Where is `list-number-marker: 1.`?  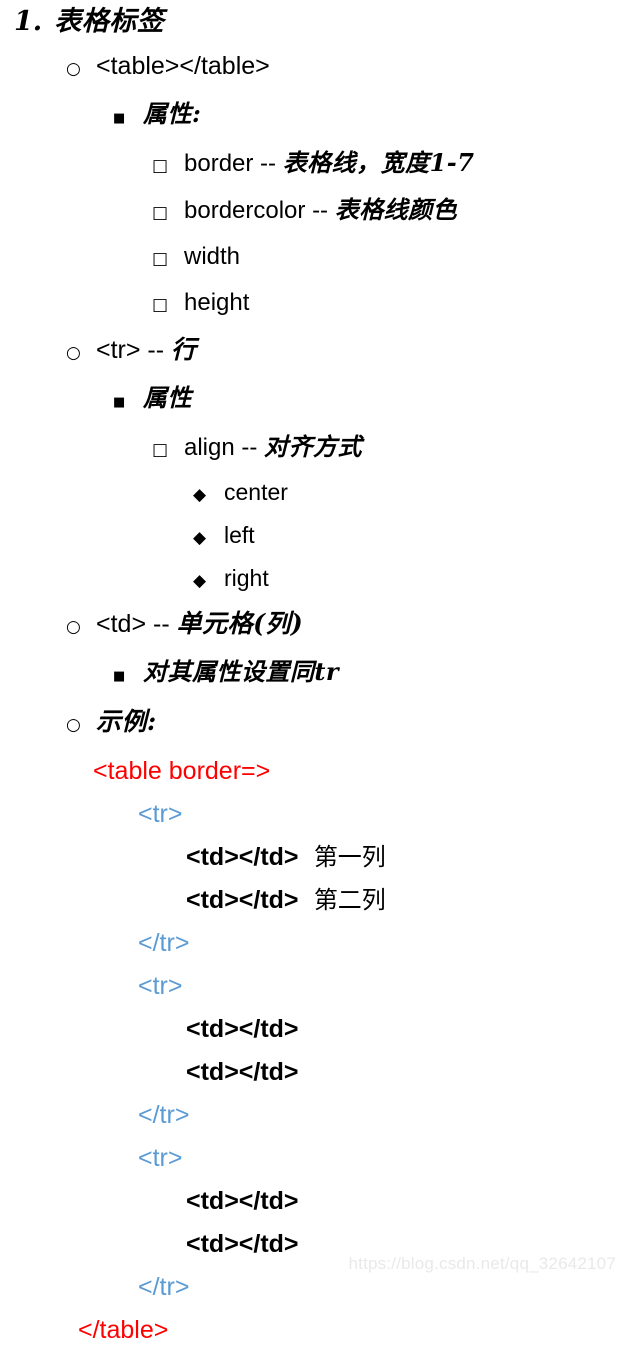
list-number-marker: 1. is located at coordinates (28, 21).